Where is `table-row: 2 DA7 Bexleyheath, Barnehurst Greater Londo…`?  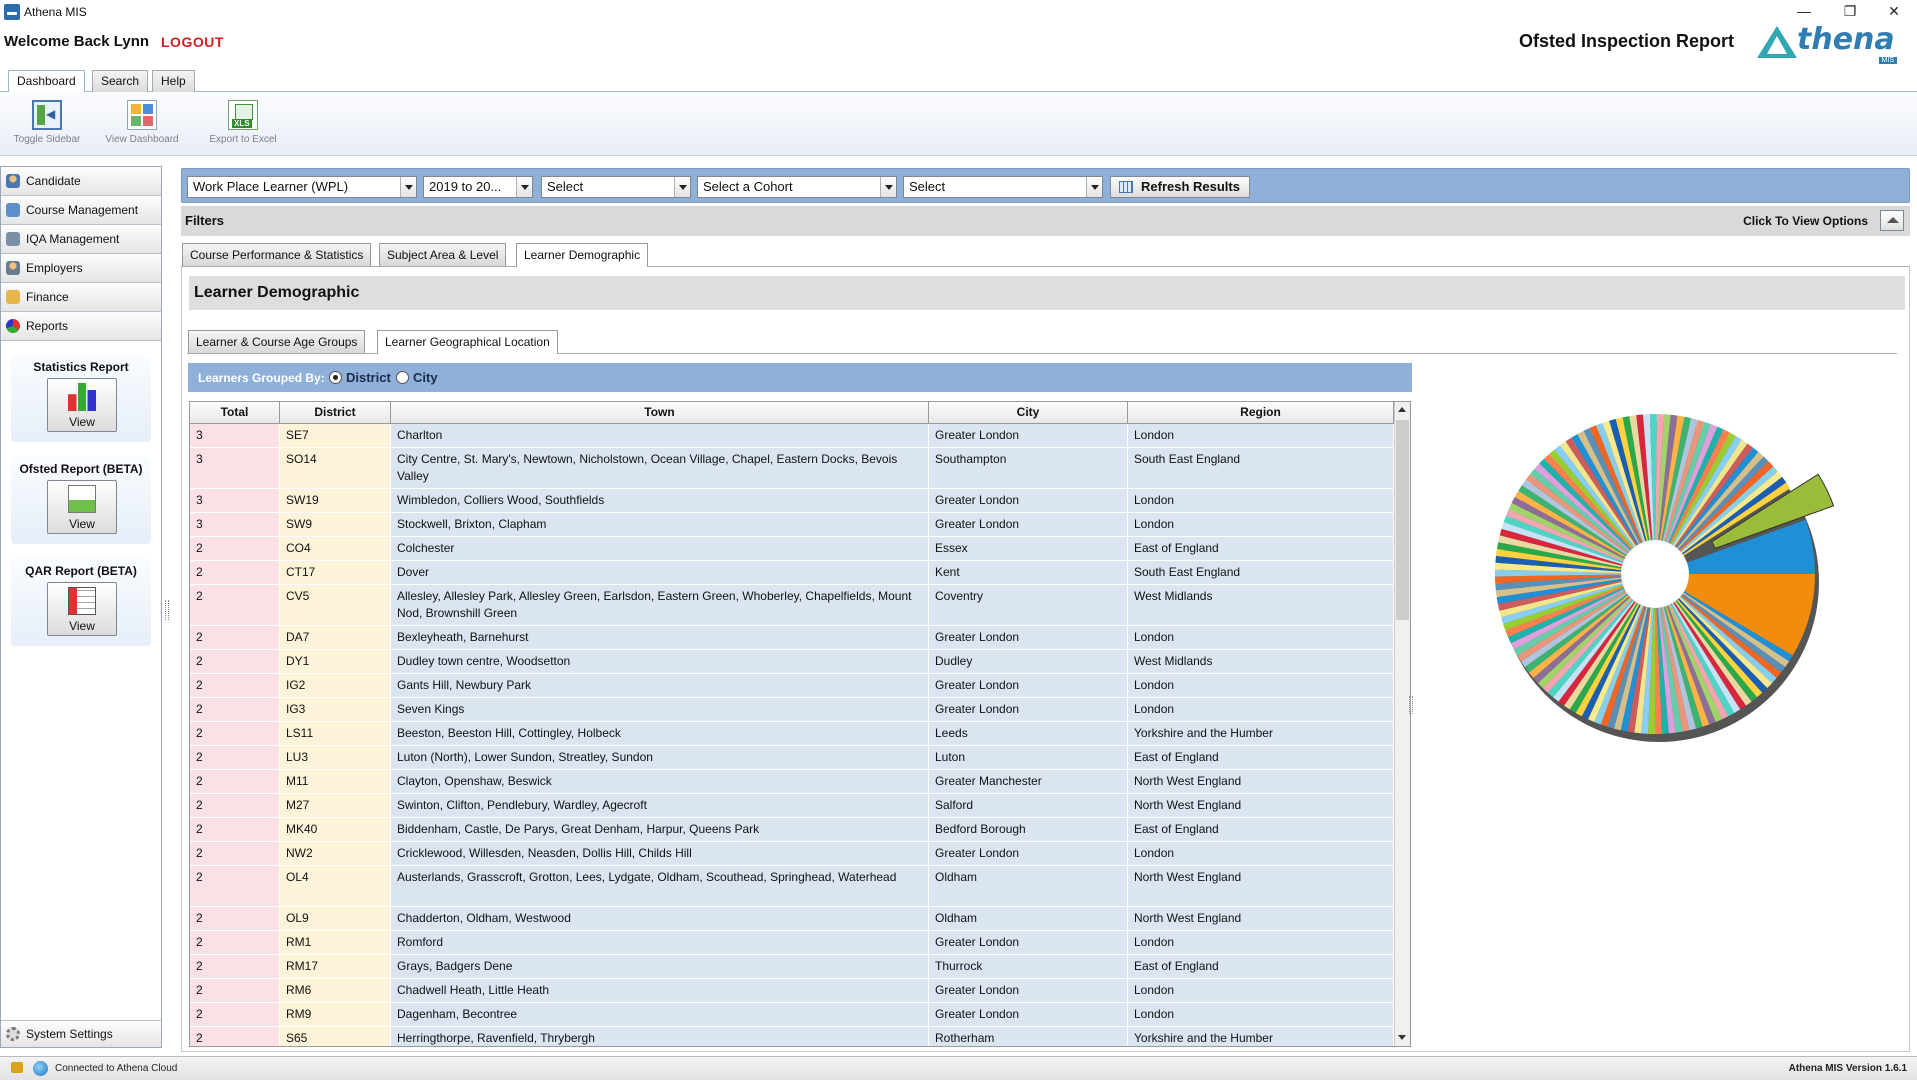 table-row: 2 DA7 Bexleyheath, Barnehurst Greater Londo… is located at coordinates (792, 638).